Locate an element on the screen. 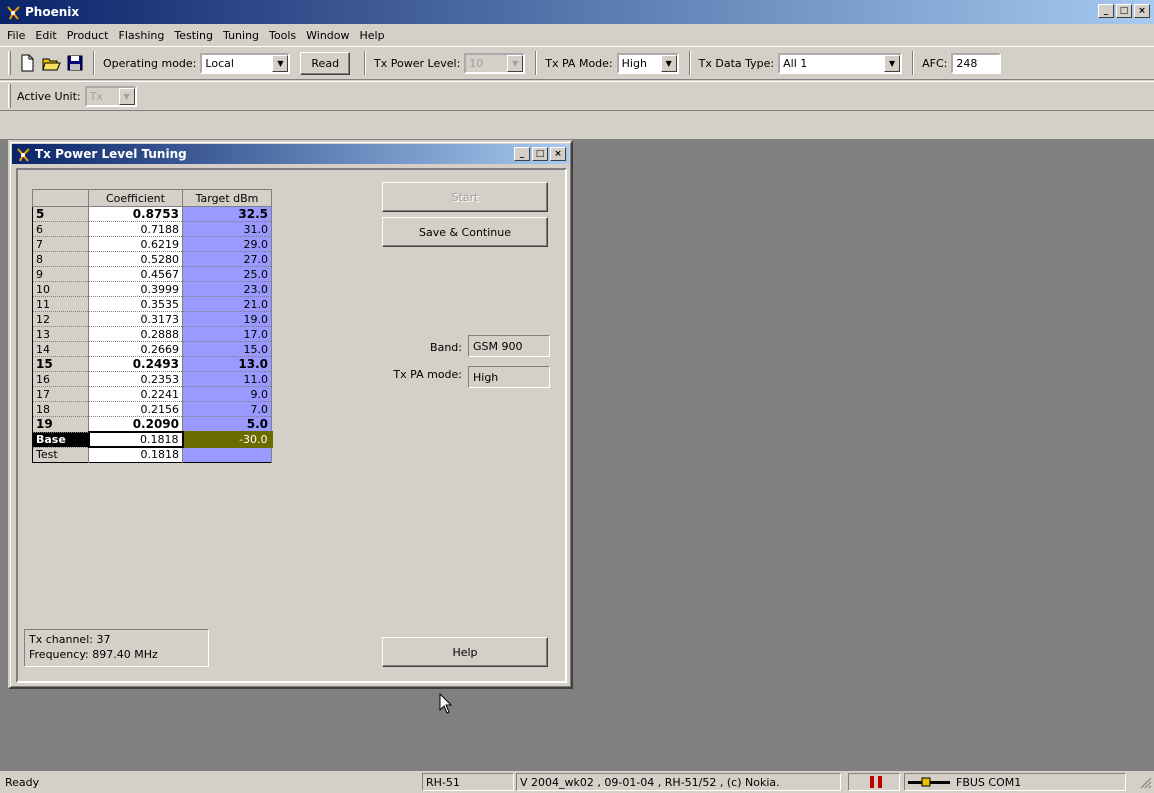  save-continue-button: Save & Continue is located at coordinates (465, 232).